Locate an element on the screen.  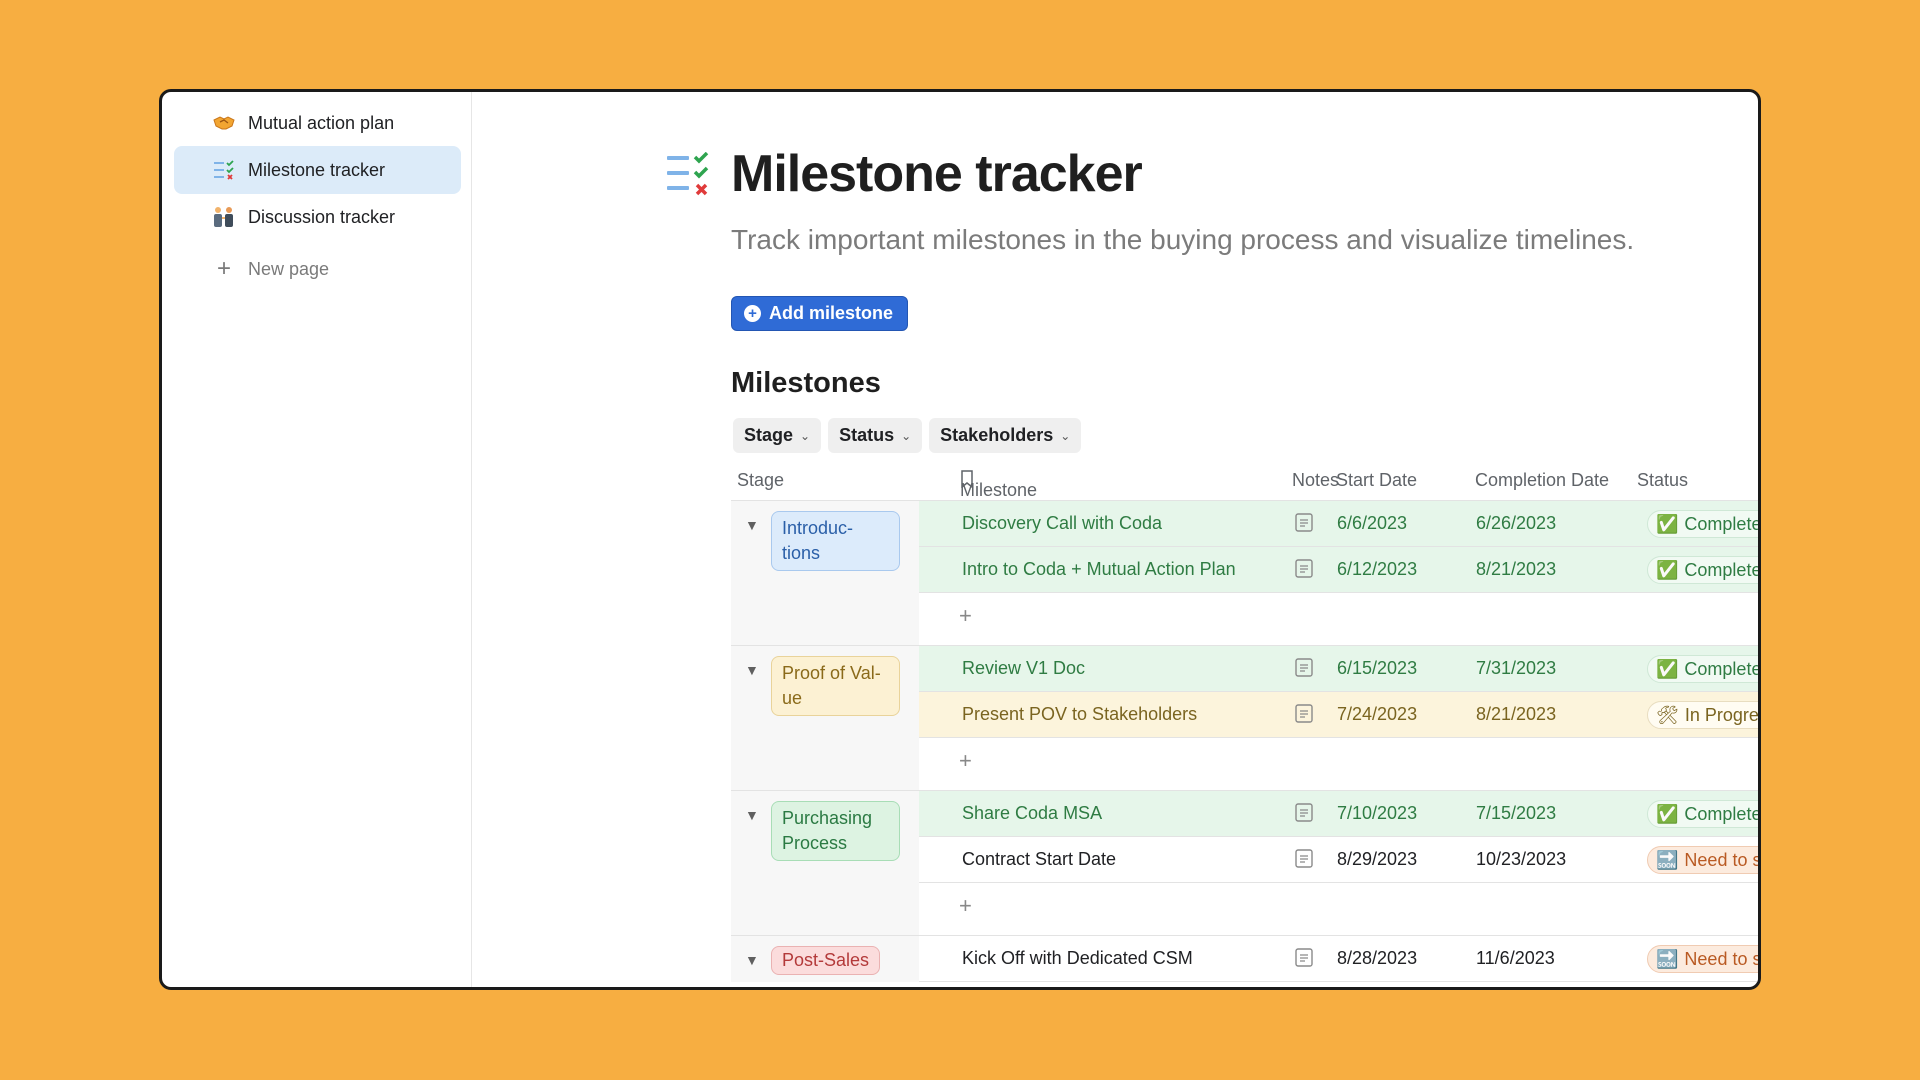
filter-status: Status ⌄ is located at coordinates (875, 435).